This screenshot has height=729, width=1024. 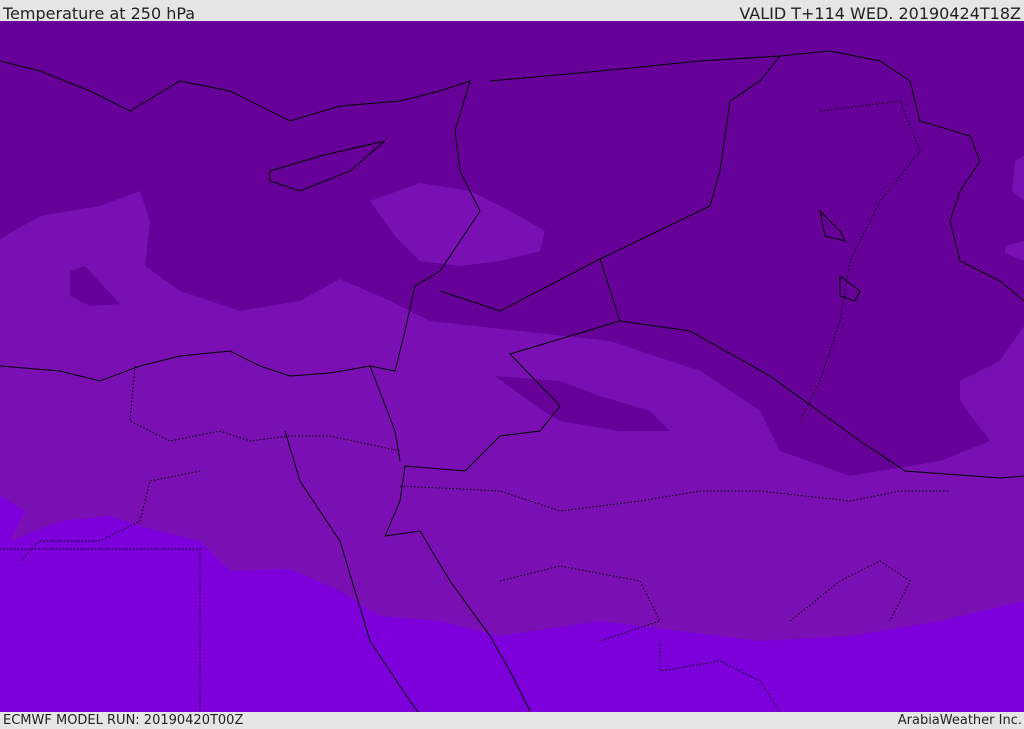 I want to click on model-run: ECMWF MODEL RUN: 20190420T00Z, so click(x=123, y=720).